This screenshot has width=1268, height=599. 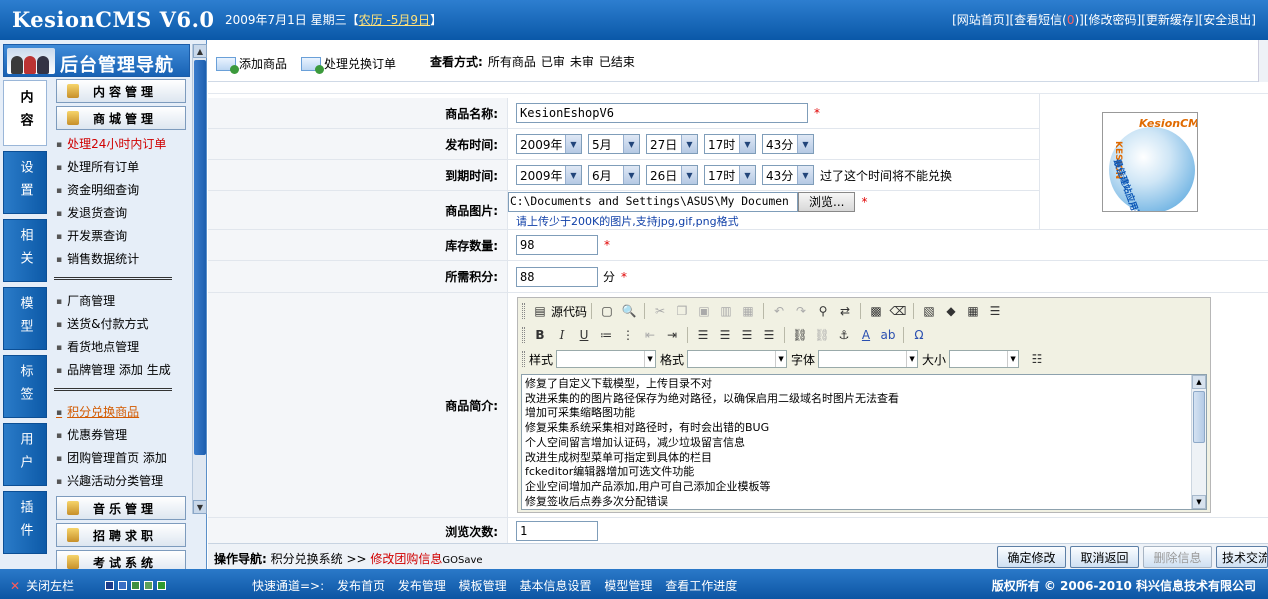 I want to click on copy-icon: ❐, so click(x=682, y=311).